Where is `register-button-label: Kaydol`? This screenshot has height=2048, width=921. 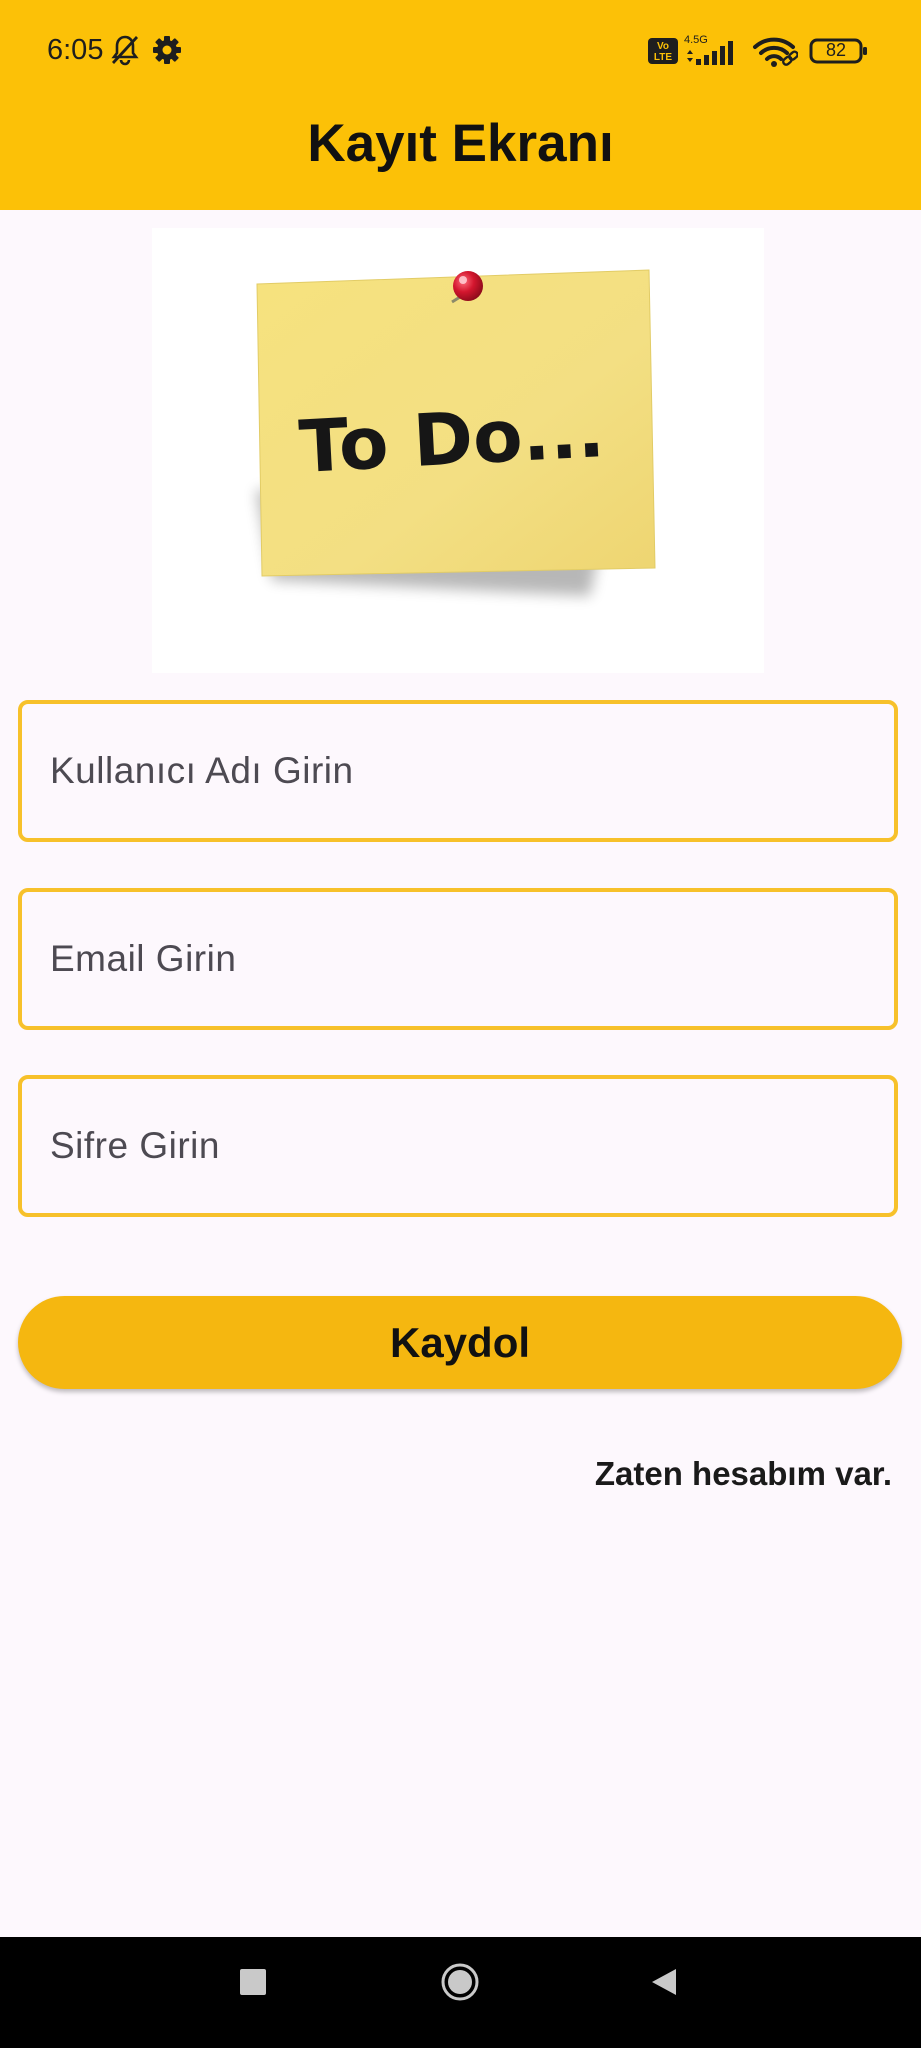 register-button-label: Kaydol is located at coordinates (460, 1342).